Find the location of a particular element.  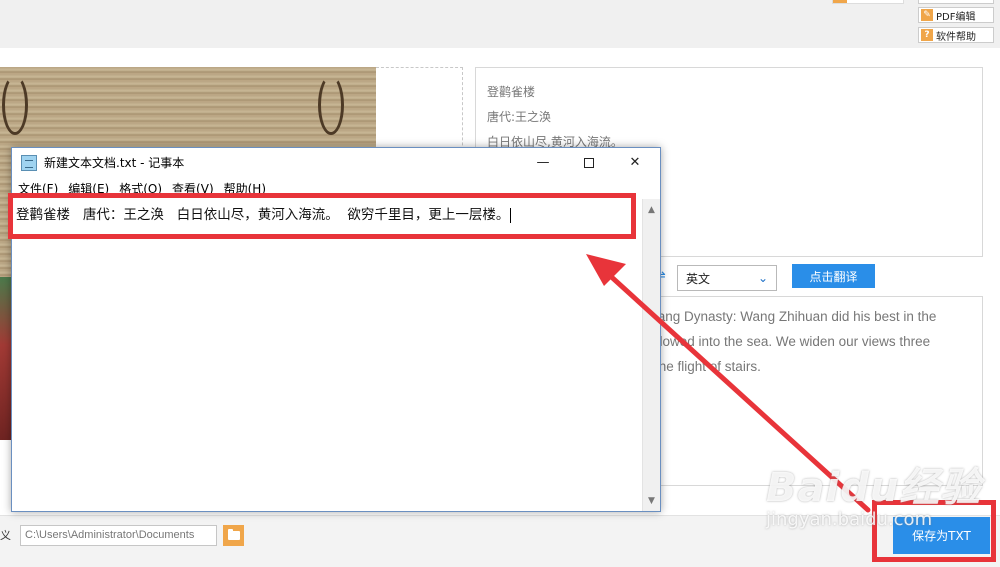

language-select-value: 英文 is located at coordinates (698, 278).